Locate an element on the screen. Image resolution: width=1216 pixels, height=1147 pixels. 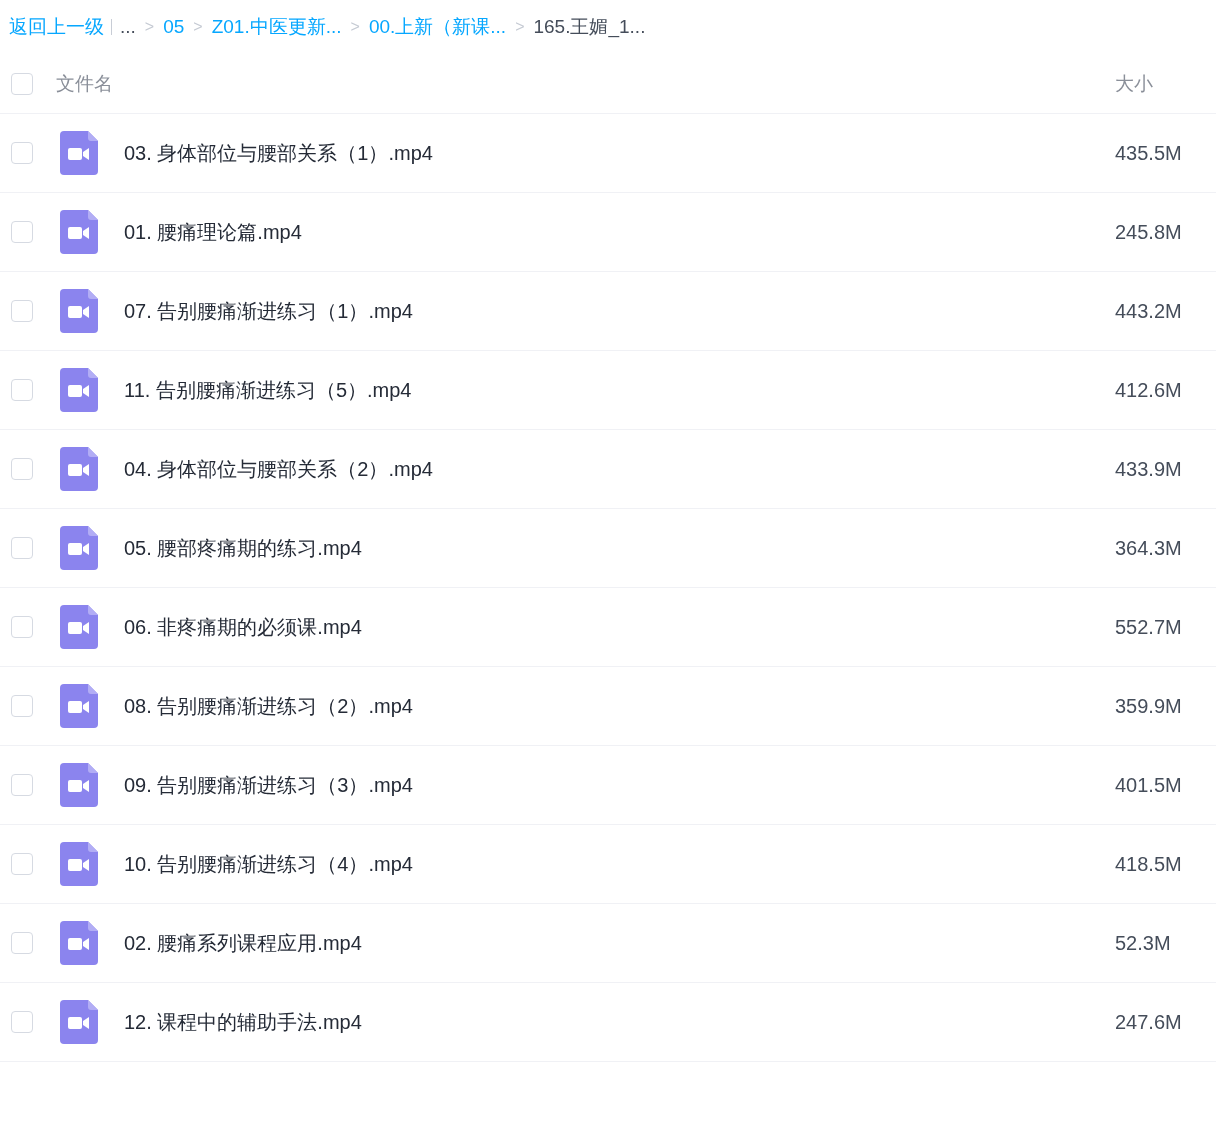
file-size: 552.7M is located at coordinates (1149, 627).